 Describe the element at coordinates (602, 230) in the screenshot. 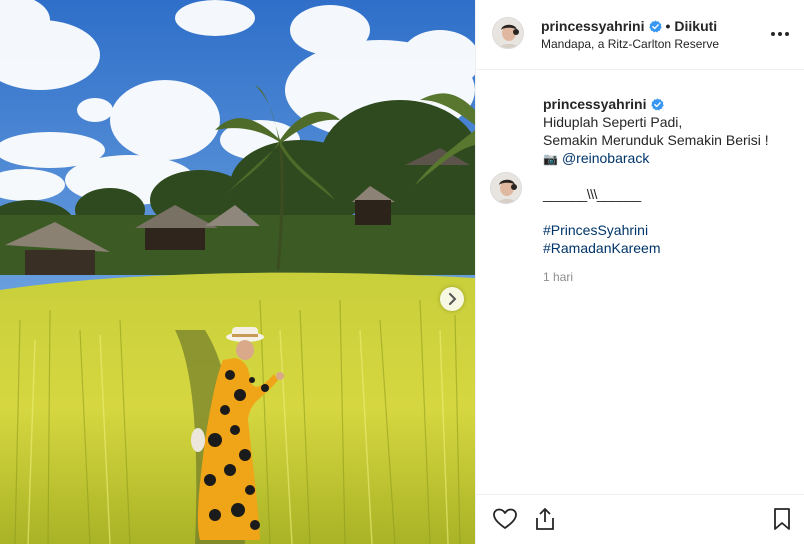

I see `hashtag-link-princessyahrini: #PrincesSyahrini` at that location.